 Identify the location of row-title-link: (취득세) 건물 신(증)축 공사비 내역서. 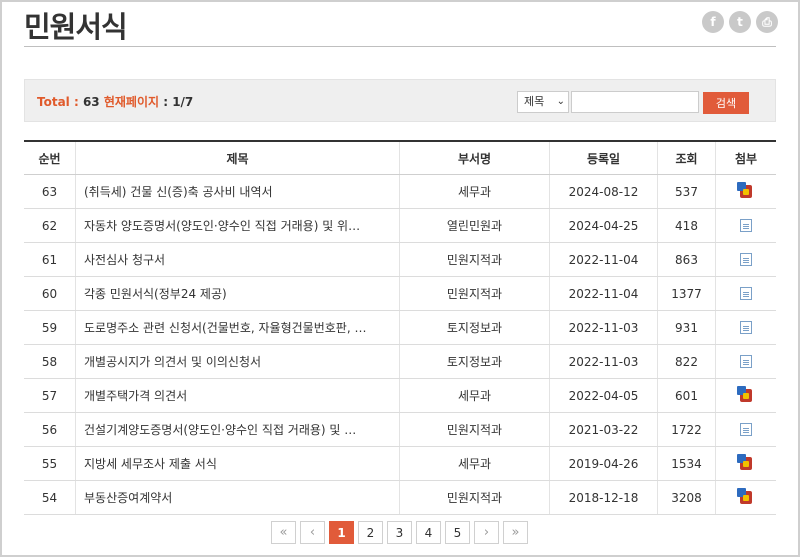
(238, 191).